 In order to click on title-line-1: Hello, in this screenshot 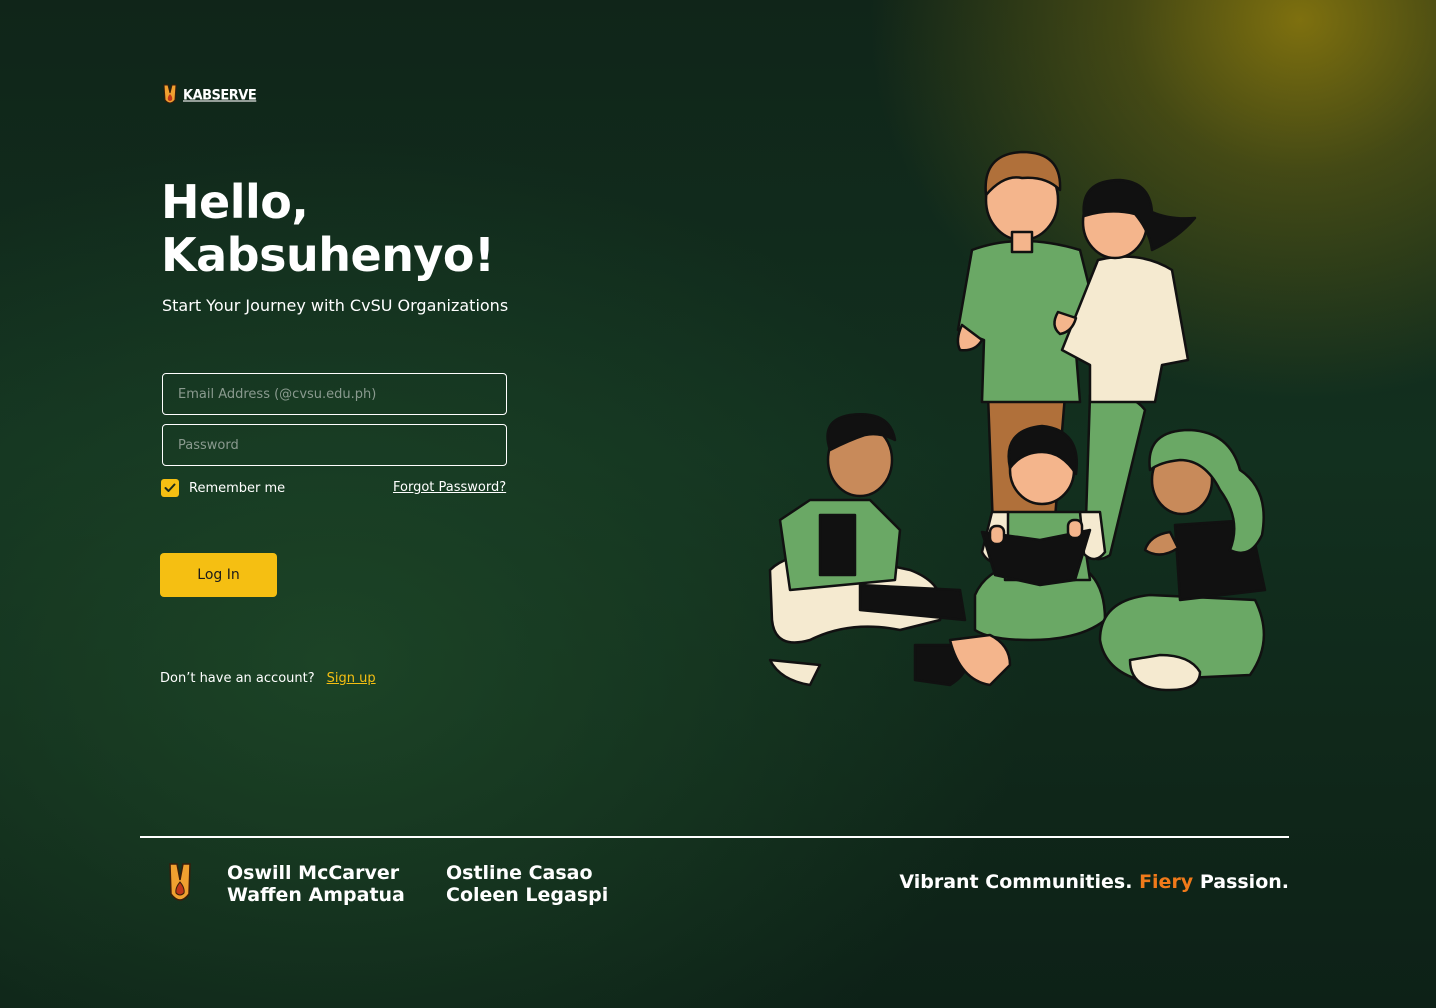, I will do `click(235, 202)`.